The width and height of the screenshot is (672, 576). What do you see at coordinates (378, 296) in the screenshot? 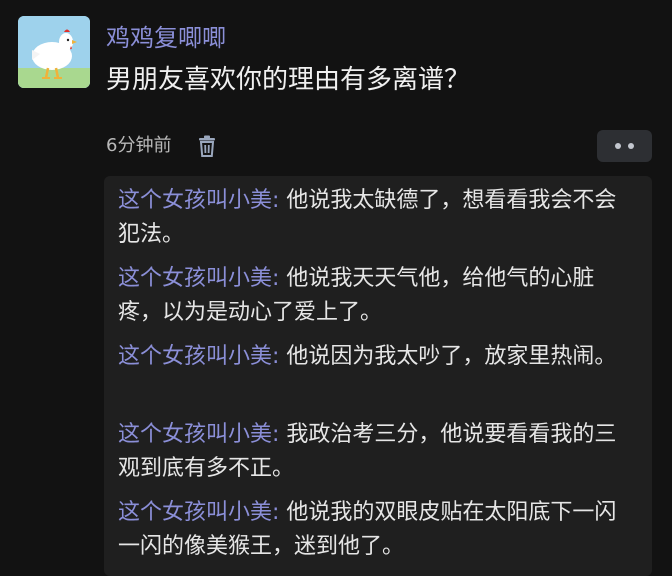
I see `reply-item: 这个女孩叫小美: 他说我天天气他，给他气的心脏疼，以为是动心了爱上了。` at bounding box center [378, 296].